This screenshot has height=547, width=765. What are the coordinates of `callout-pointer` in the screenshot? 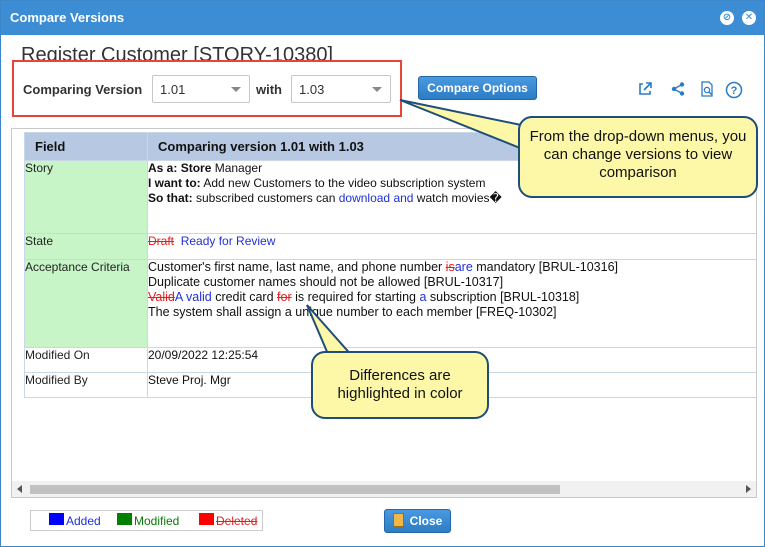 It's located at (463, 124).